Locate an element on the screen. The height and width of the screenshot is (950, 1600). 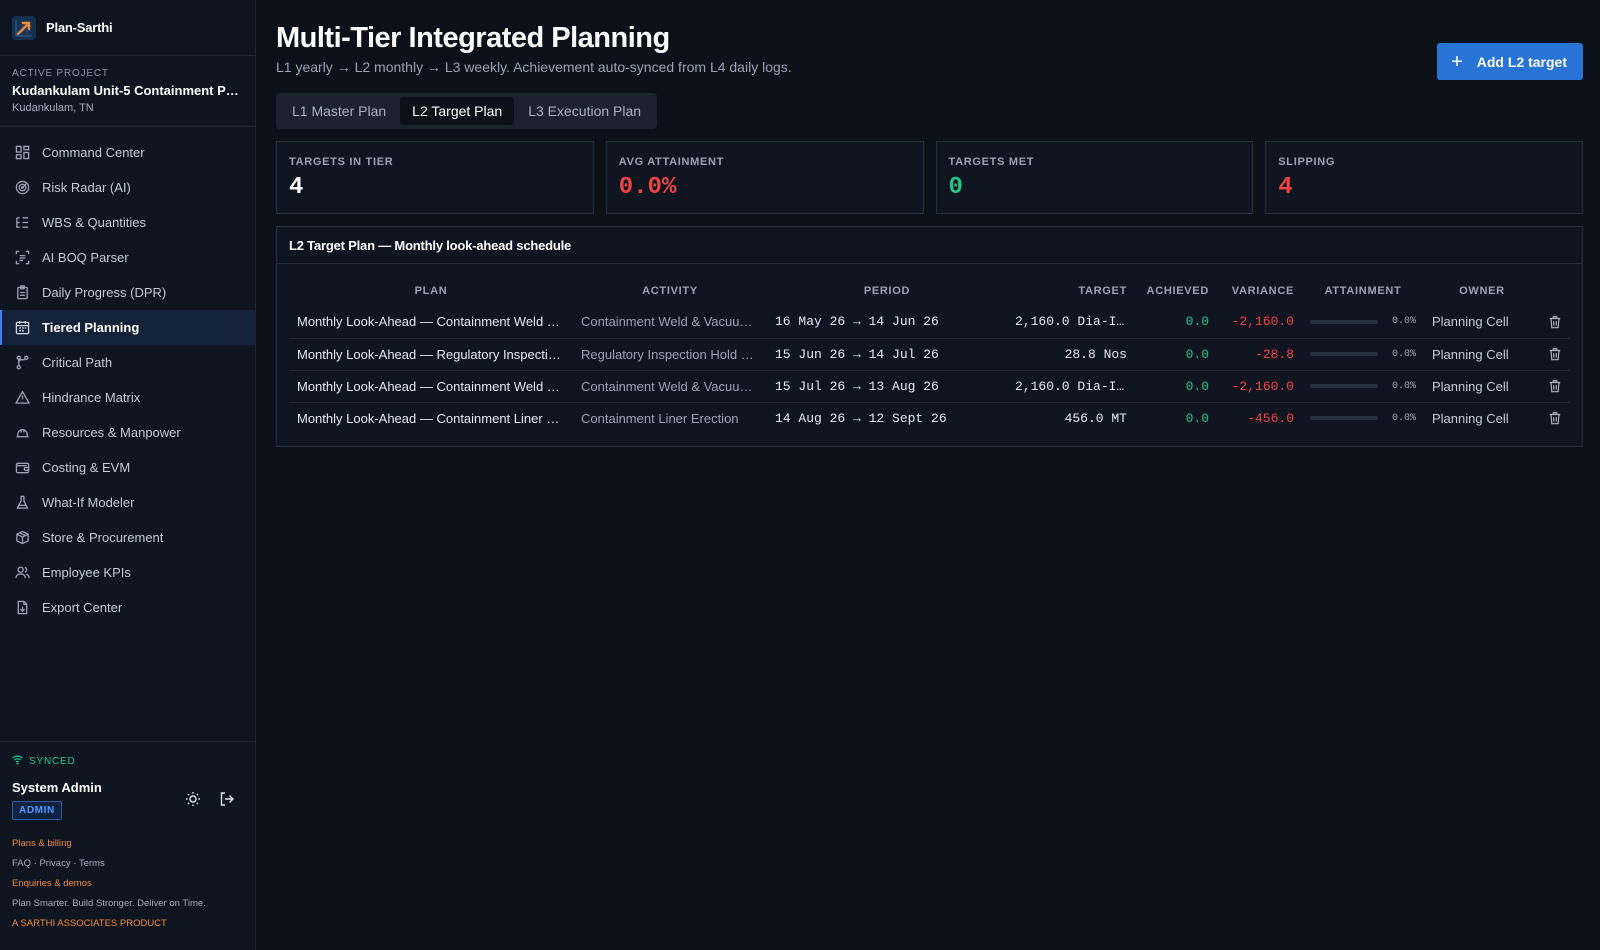
package-icon is located at coordinates (22, 538).